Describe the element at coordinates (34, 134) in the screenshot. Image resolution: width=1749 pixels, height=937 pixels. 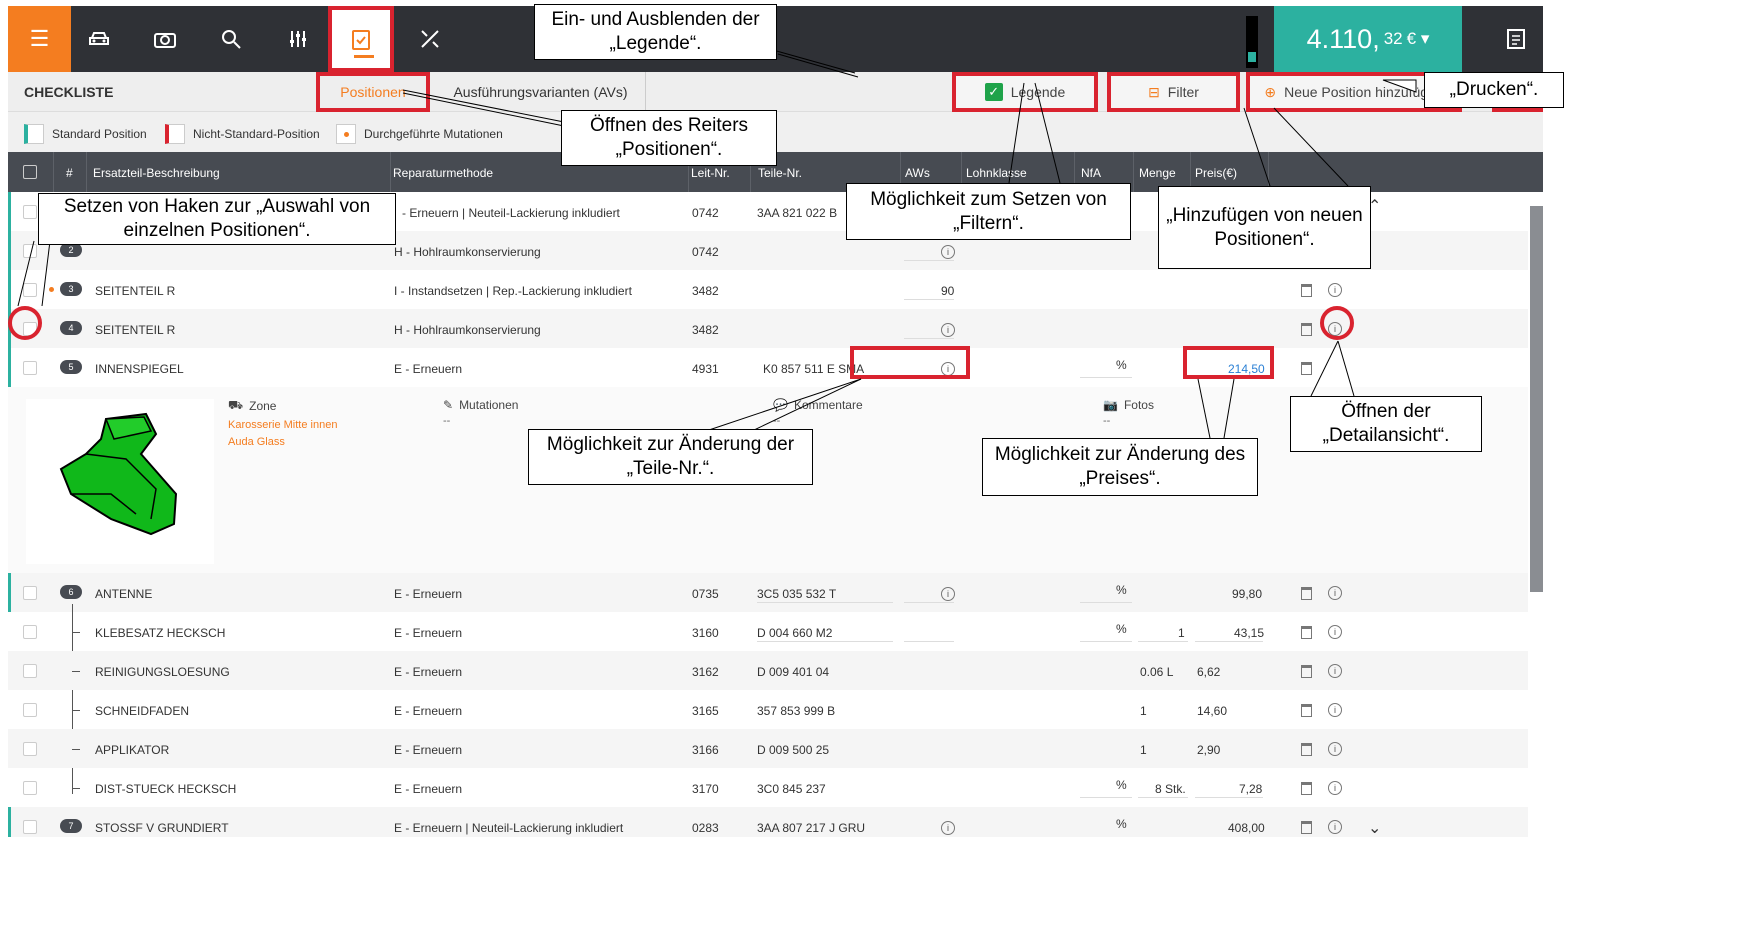
I see `standard-swatch` at that location.